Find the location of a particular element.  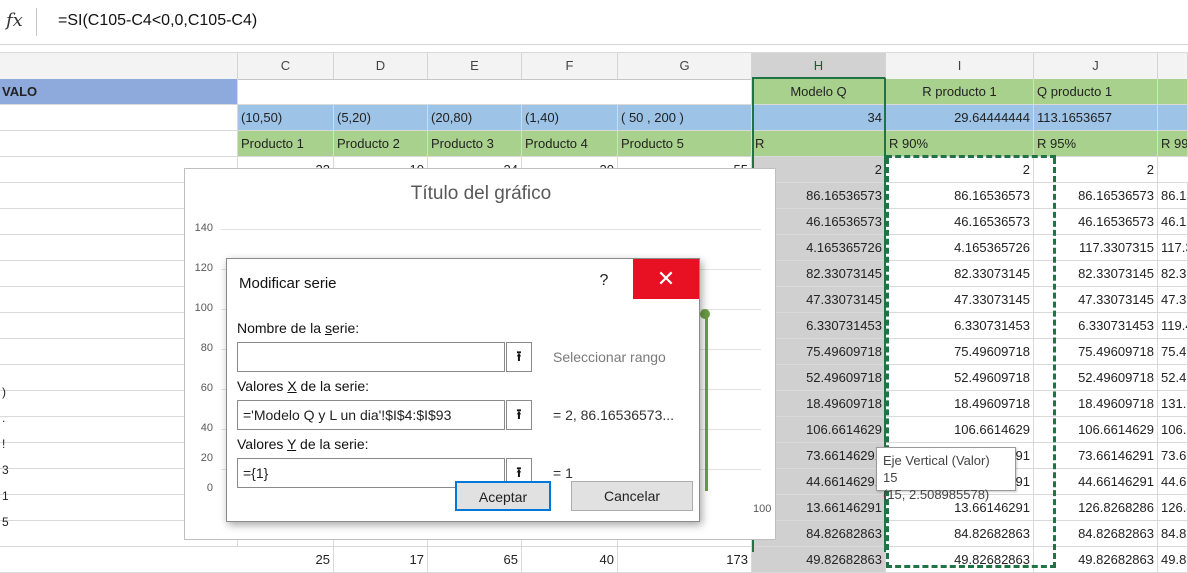

cell: 73.66 is located at coordinates (1173, 455).